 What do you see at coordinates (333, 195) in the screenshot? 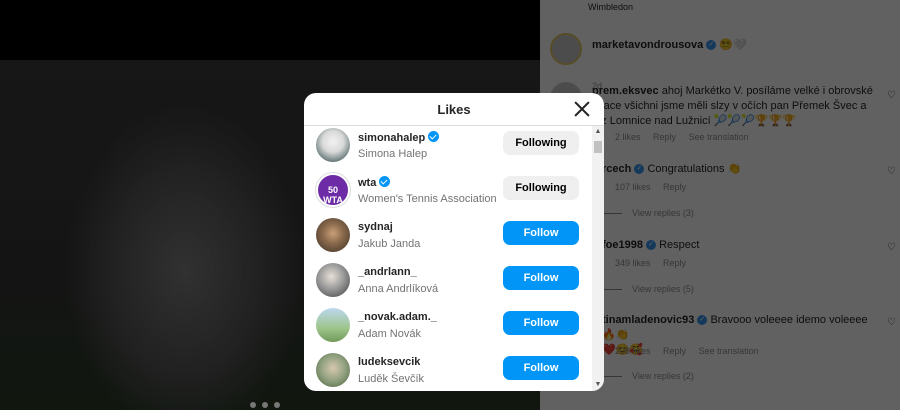
I see `wta-logo: 50 WTA` at bounding box center [333, 195].